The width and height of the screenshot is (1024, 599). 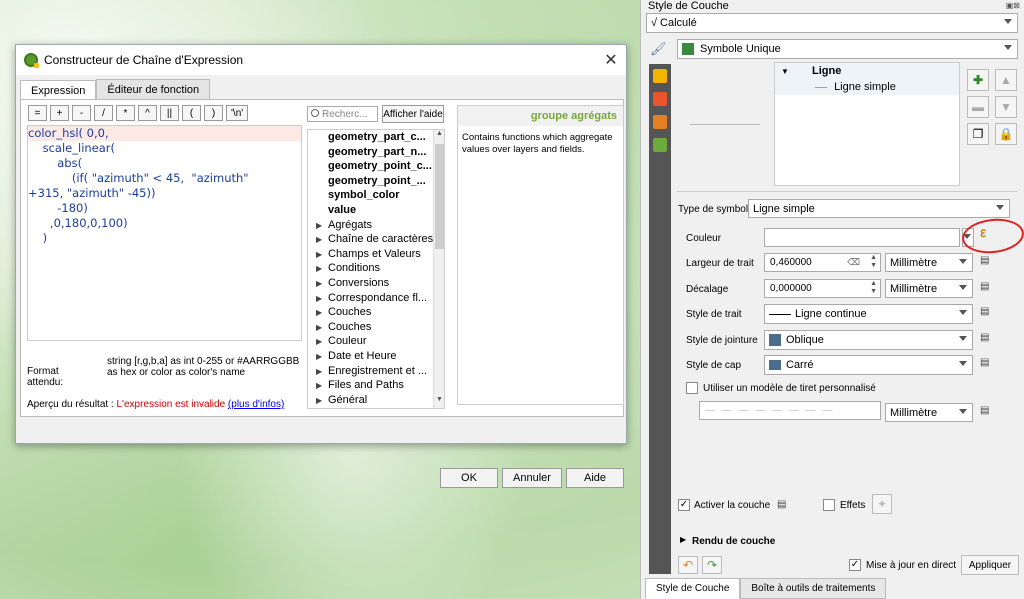 I want to click on add-symbol-layer-button: ✚, so click(x=978, y=80).